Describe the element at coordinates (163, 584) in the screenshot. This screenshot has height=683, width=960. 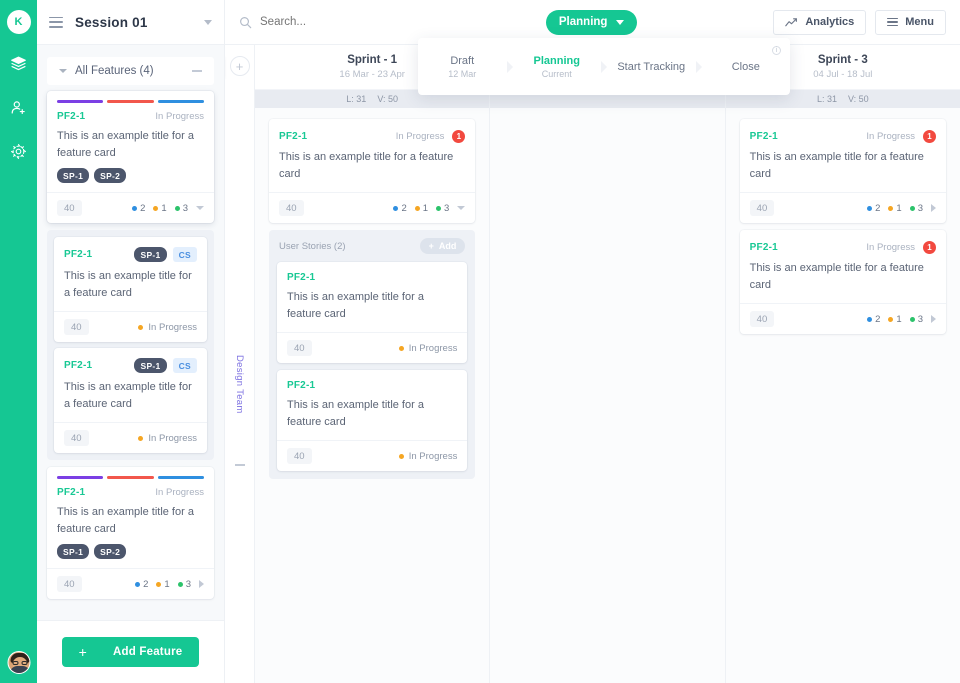
I see `counter-item: 1` at that location.